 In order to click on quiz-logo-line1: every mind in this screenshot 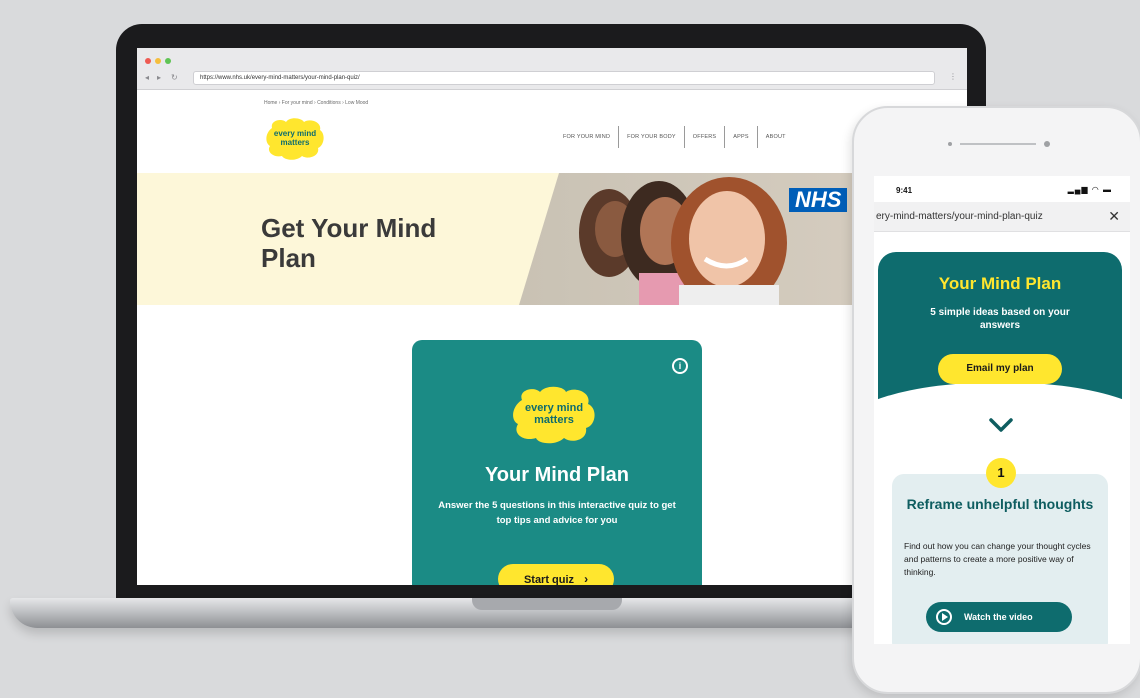, I will do `click(554, 408)`.